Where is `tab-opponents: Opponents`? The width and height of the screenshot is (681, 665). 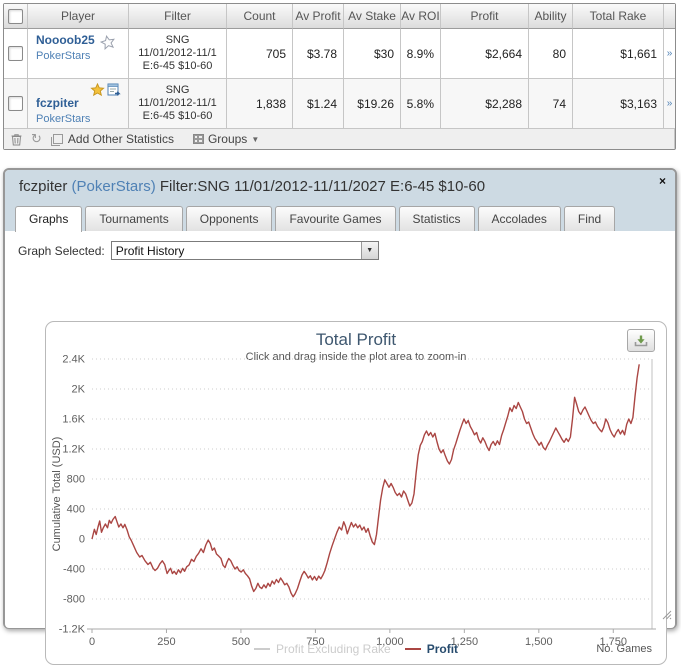
tab-opponents: Opponents is located at coordinates (229, 218).